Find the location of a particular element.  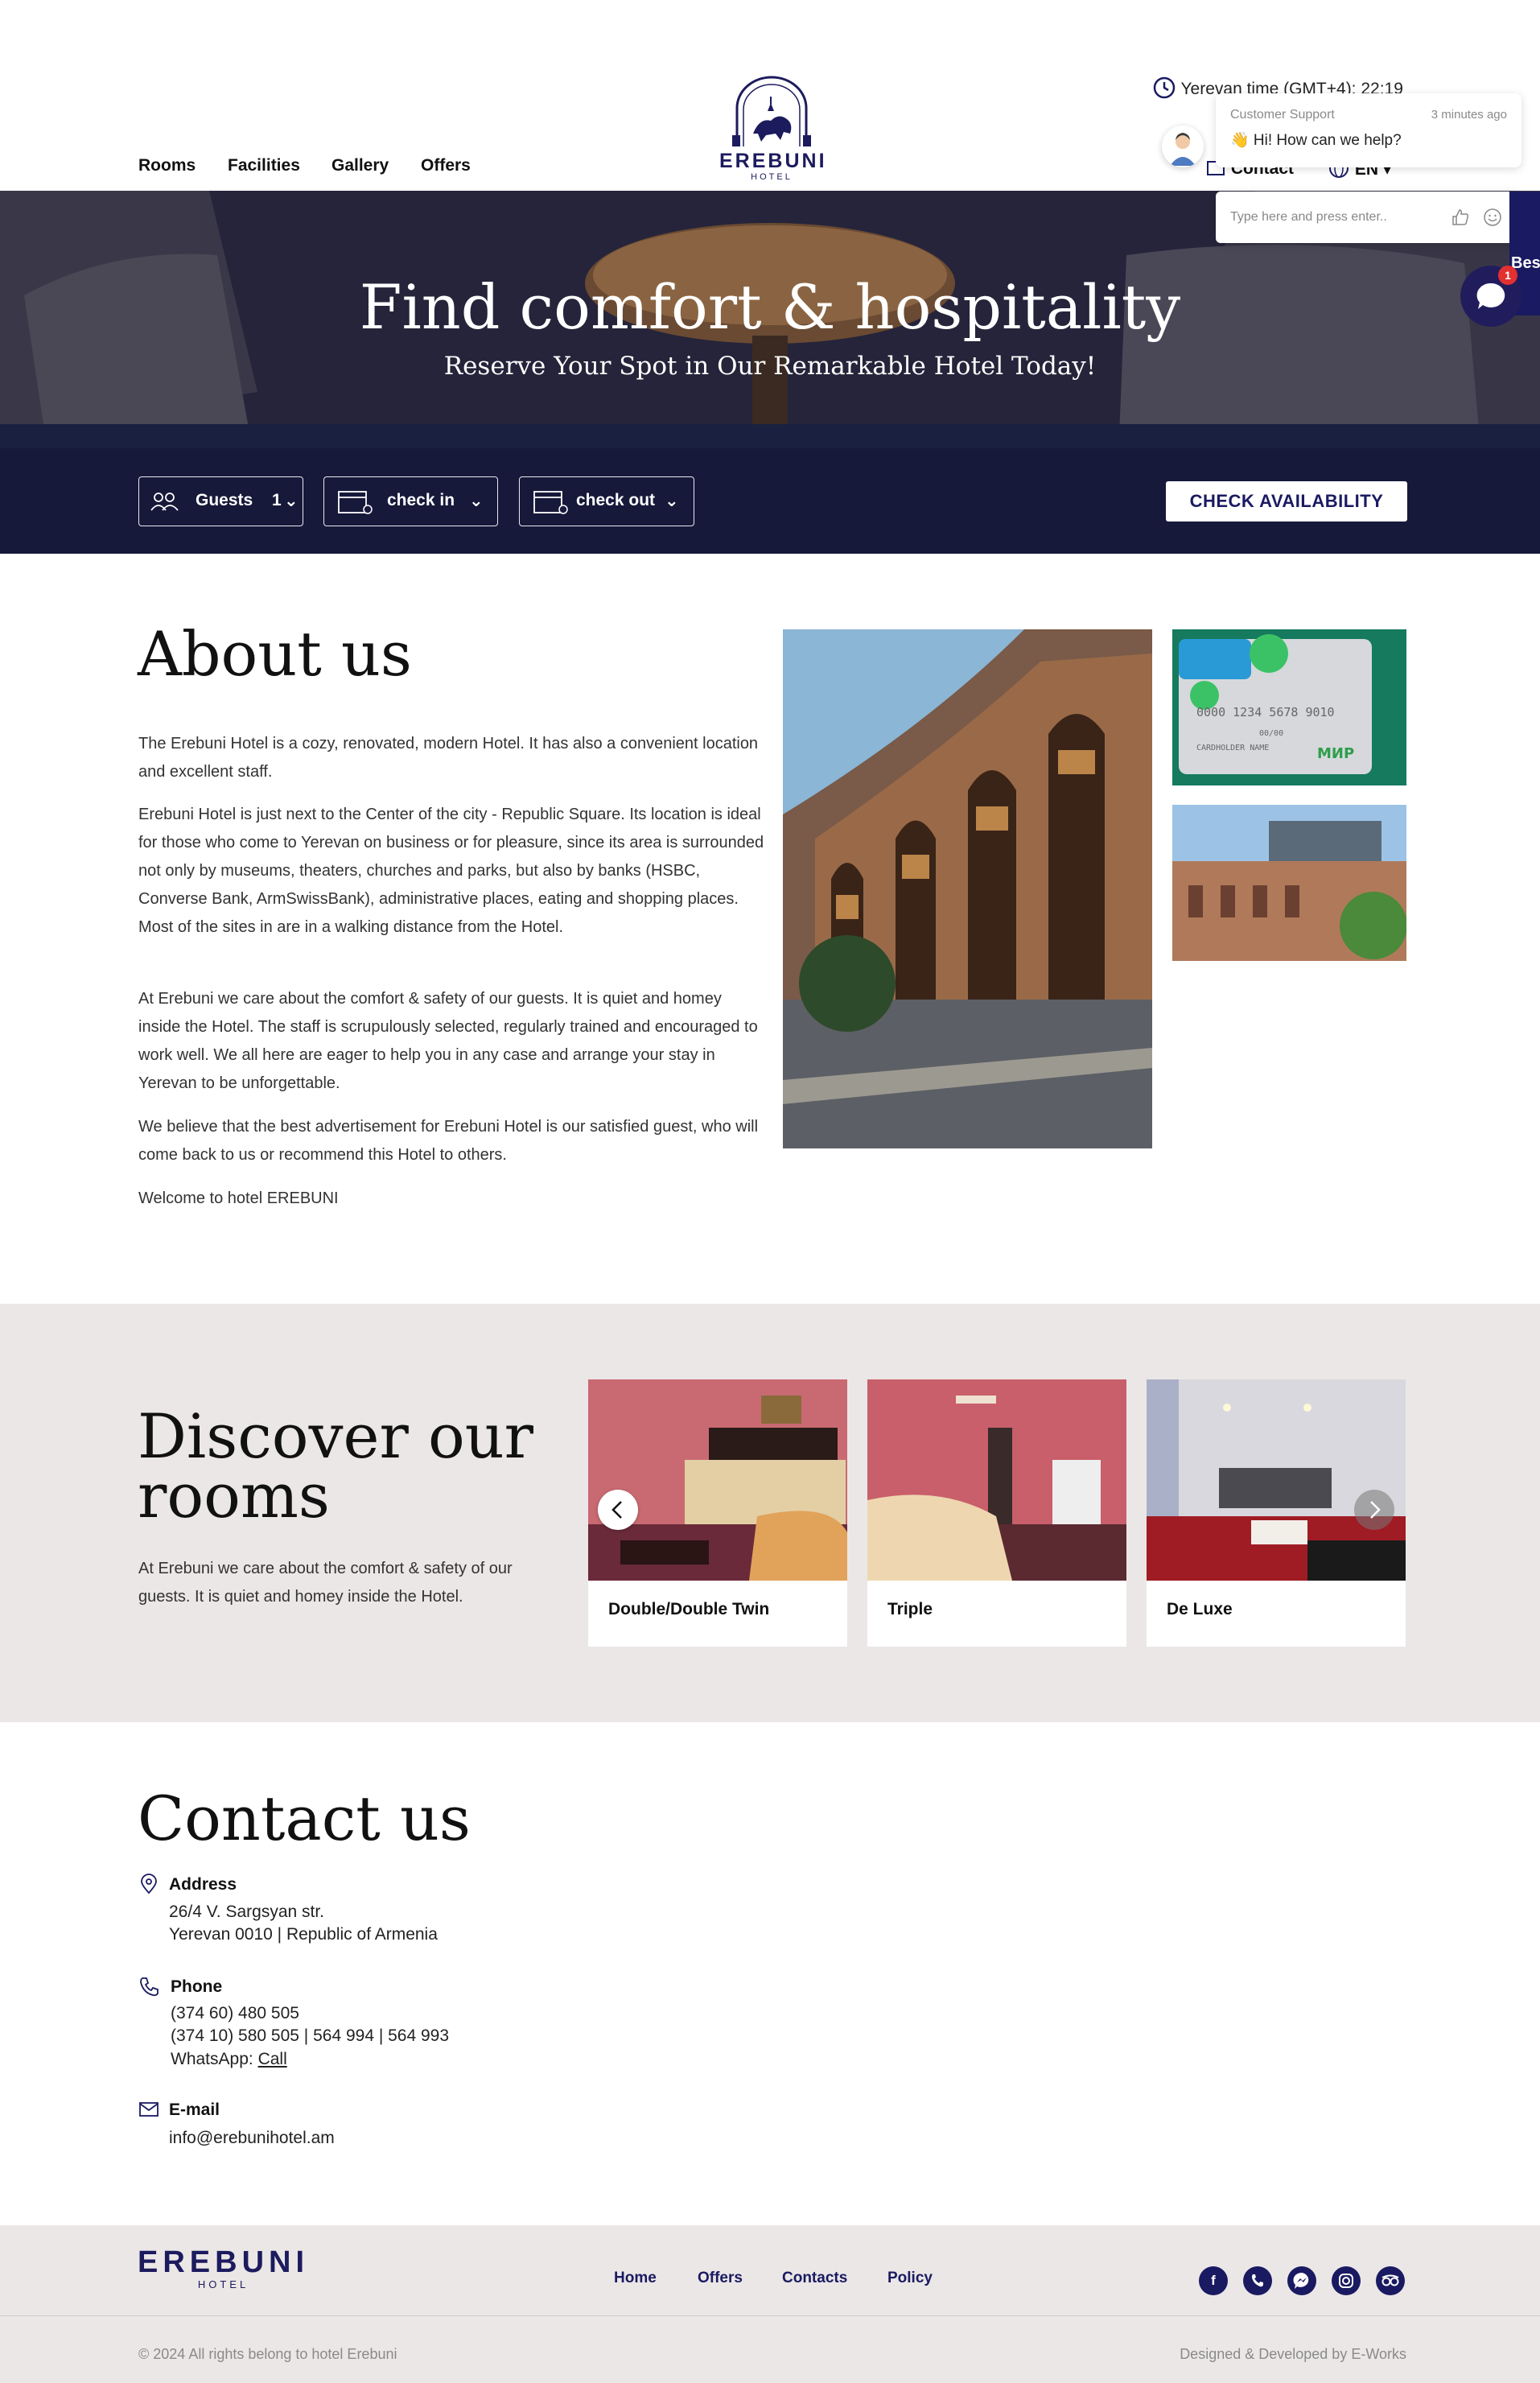

check-out-picker: check out ⌄ is located at coordinates (607, 501).